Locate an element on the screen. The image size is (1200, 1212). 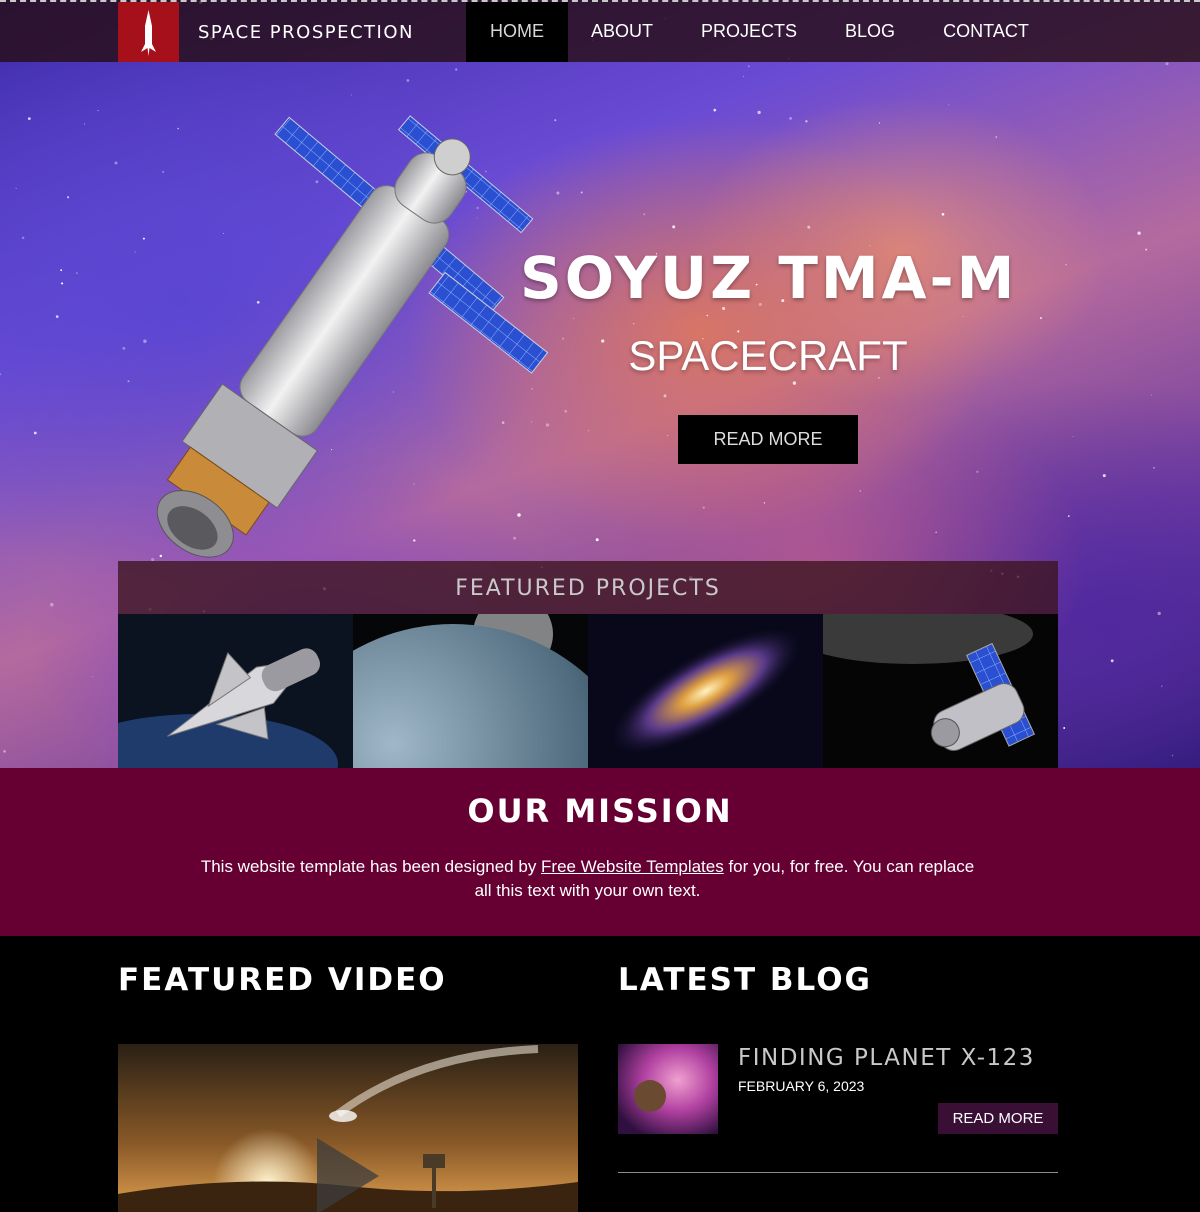
featured-projects-header: FEATURED PROJECTS is located at coordinates (588, 587).